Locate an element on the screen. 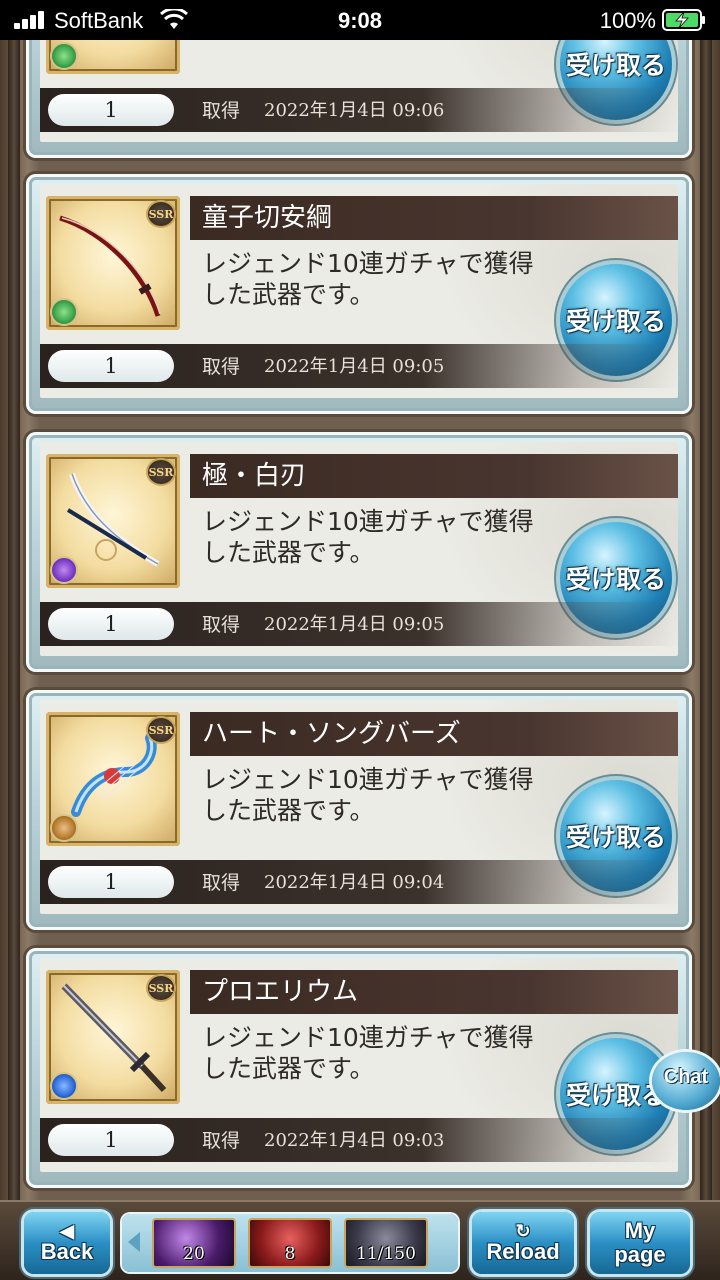 The image size is (720, 1280). reload-icon: ↻ is located at coordinates (523, 1231).